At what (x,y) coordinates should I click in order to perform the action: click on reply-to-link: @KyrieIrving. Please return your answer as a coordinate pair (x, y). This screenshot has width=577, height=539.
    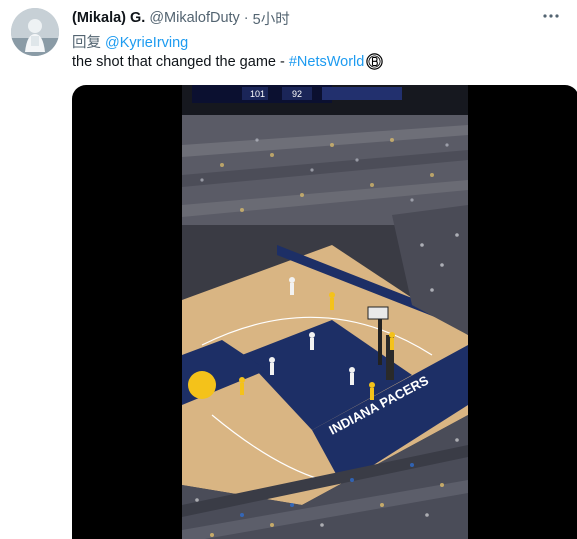
    Looking at the image, I should click on (146, 43).